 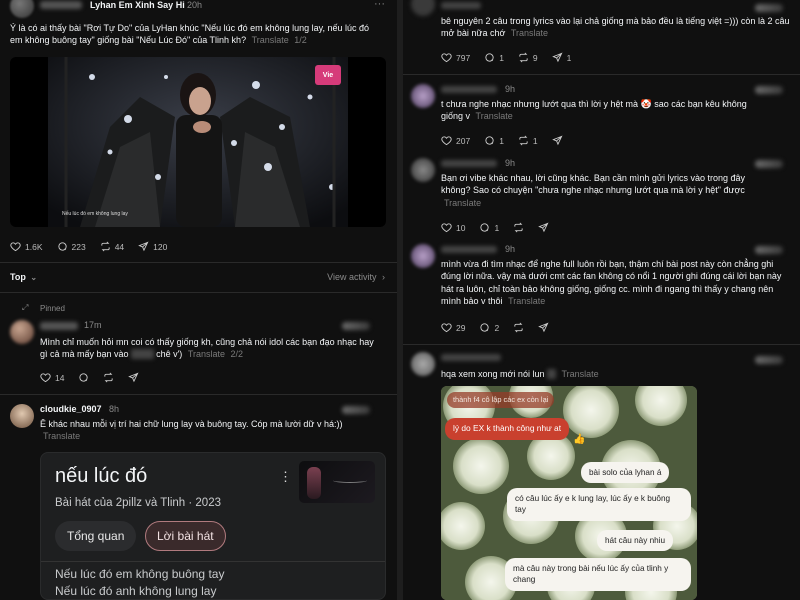 I want to click on post-video: Vie Nếu lúc đó em không lung lay, so click(x=198, y=142).